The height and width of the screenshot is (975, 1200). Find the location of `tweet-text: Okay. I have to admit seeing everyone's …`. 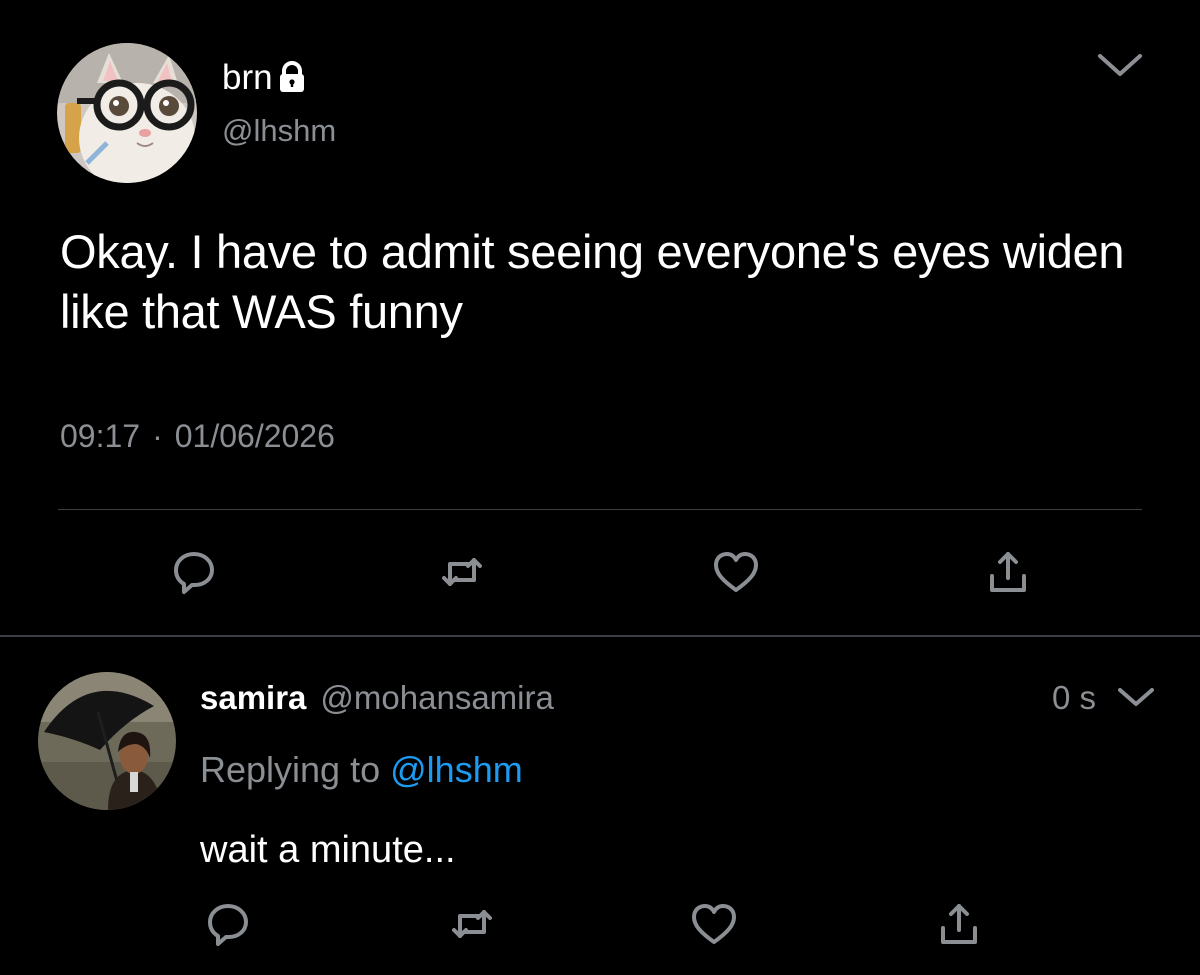

tweet-text: Okay. I have to admit seeing everyone's … is located at coordinates (592, 281).